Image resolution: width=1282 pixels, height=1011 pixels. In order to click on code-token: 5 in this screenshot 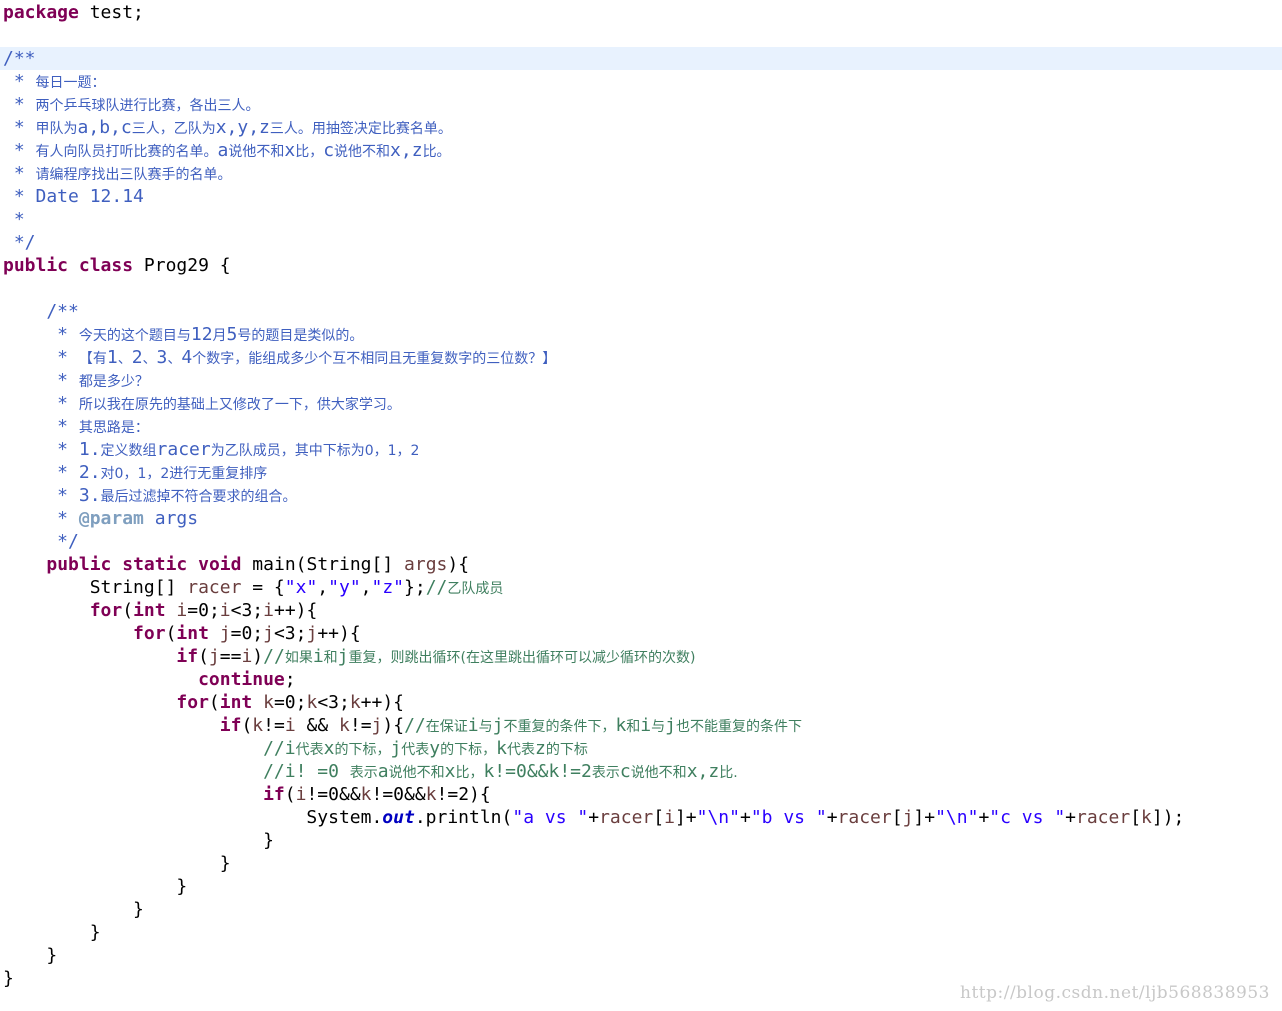, I will do `click(232, 334)`.